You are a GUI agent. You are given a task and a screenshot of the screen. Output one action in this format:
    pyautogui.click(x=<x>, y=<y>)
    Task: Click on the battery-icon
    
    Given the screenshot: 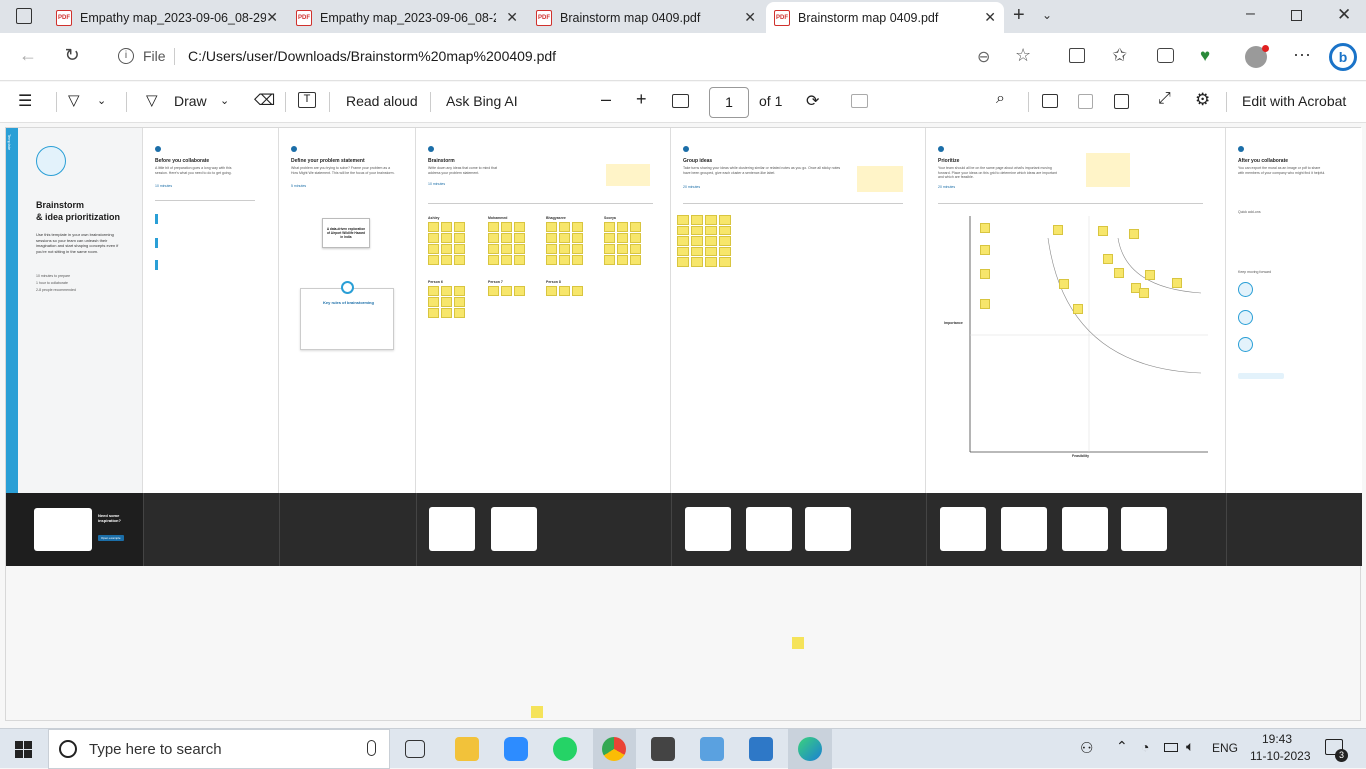 What is the action you would take?
    pyautogui.click(x=1171, y=747)
    